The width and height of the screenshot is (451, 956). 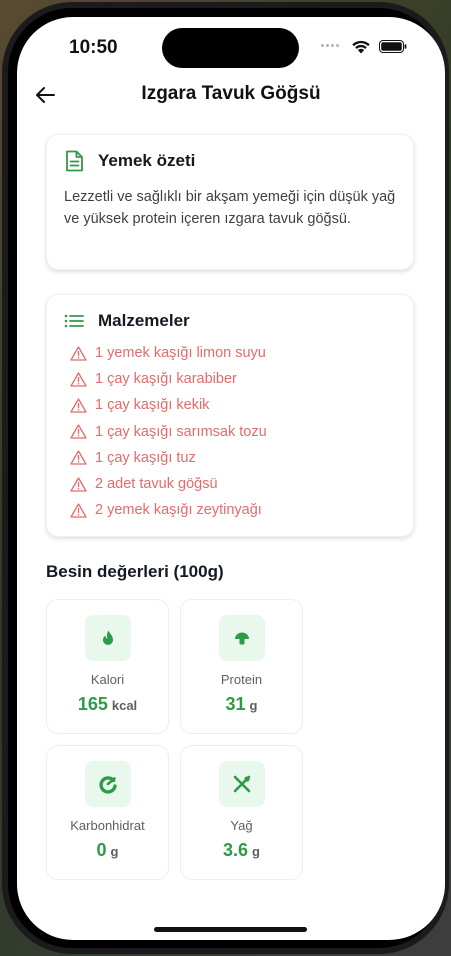 What do you see at coordinates (230, 48) in the screenshot?
I see `dynamic-island` at bounding box center [230, 48].